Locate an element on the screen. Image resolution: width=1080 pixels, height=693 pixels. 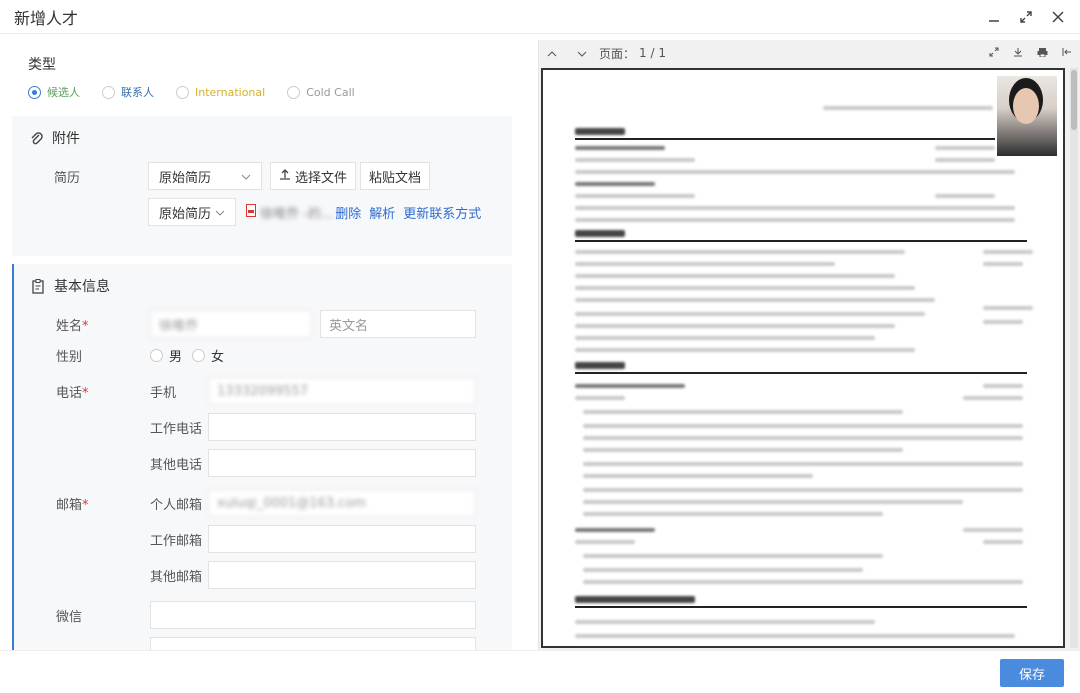
delete-link: 删除 is located at coordinates (348, 212).